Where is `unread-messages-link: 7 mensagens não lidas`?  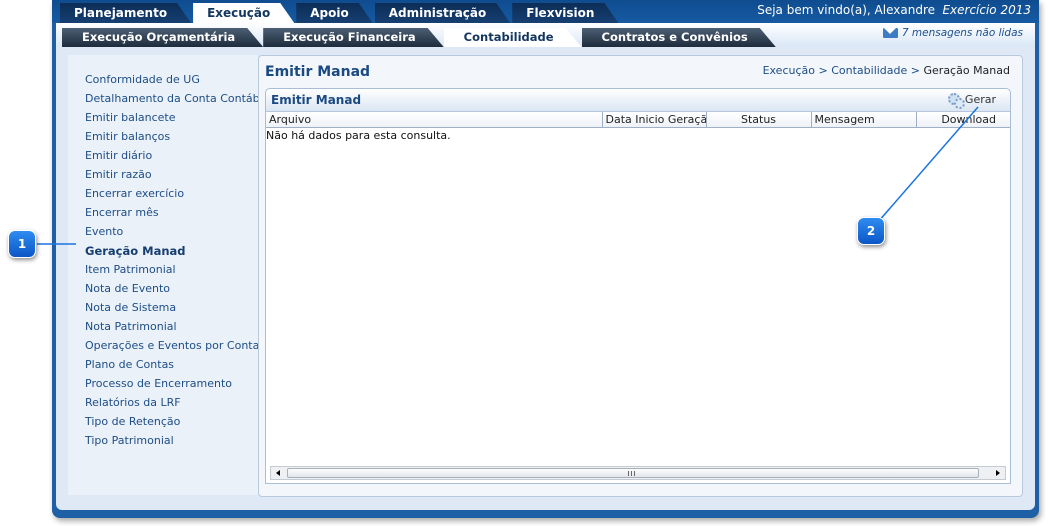 unread-messages-link: 7 mensagens não lidas is located at coordinates (952, 33).